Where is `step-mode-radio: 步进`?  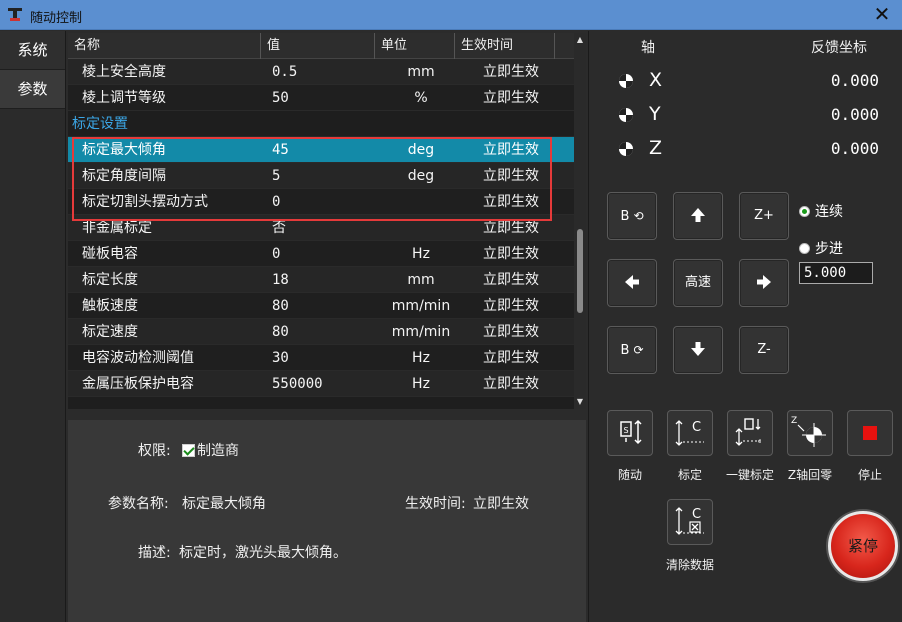
step-mode-radio: 步进 is located at coordinates (821, 248).